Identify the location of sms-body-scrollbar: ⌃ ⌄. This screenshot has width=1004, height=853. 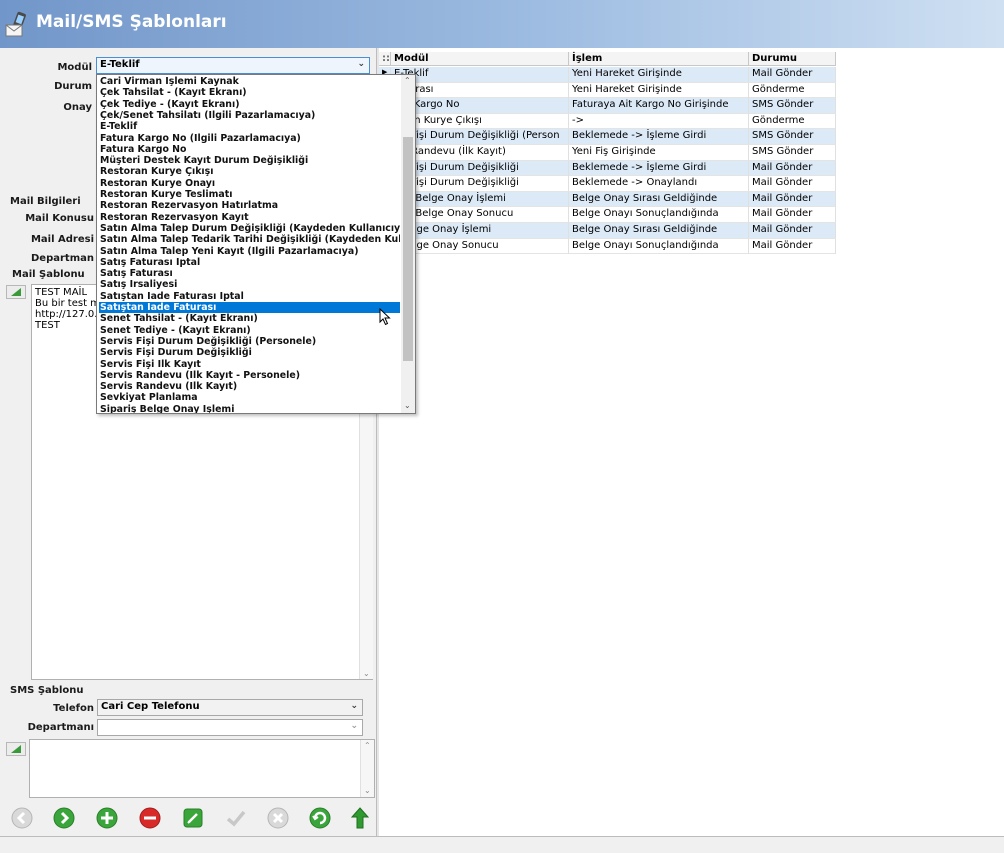
(367, 768).